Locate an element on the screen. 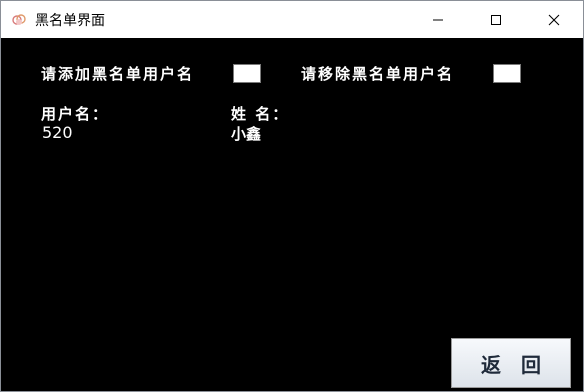  close-button is located at coordinates (554, 19).